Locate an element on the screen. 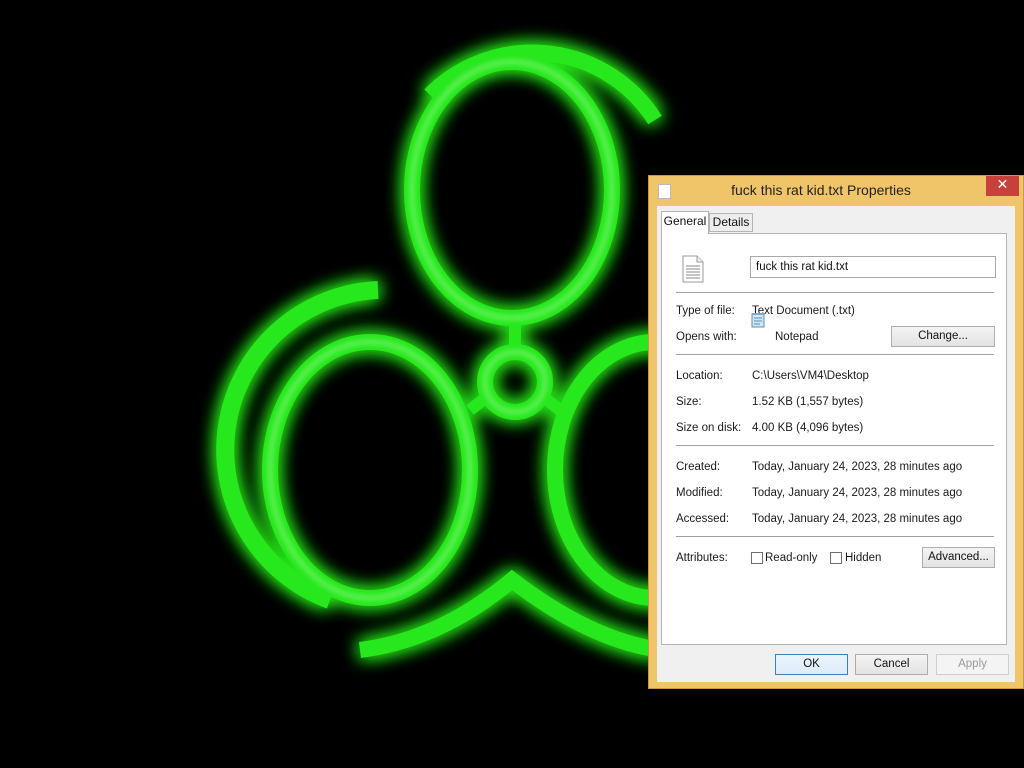  file-name-field: fuck this rat kid.txt is located at coordinates (873, 267).